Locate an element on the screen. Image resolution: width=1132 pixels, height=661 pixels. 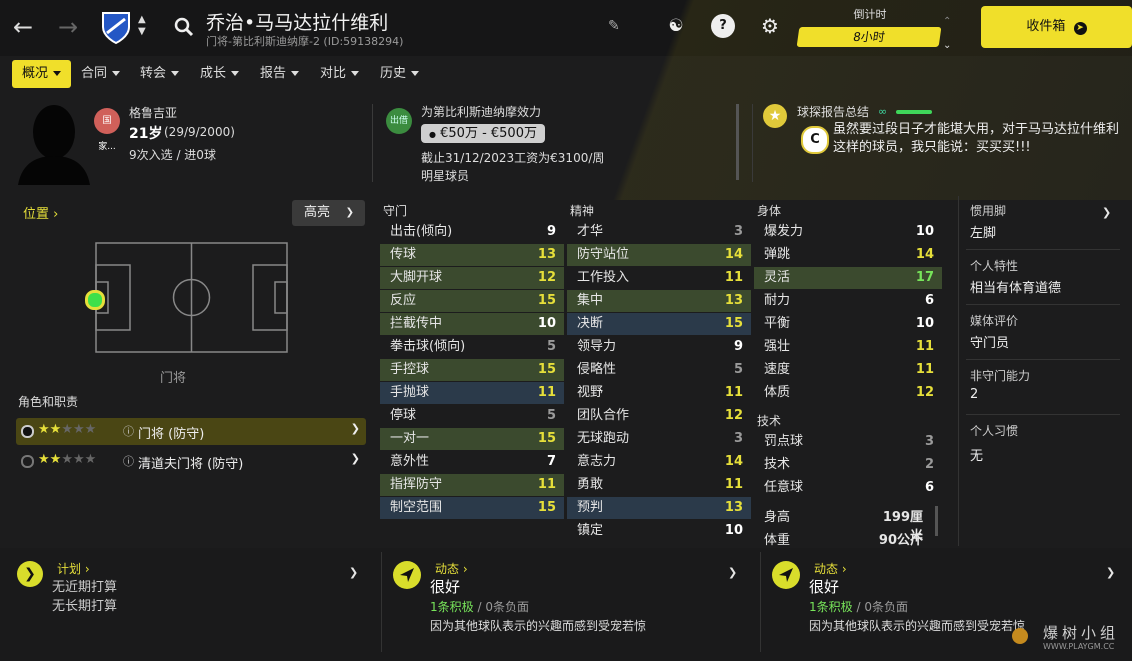
foot-value: 左脚 is located at coordinates (983, 233).